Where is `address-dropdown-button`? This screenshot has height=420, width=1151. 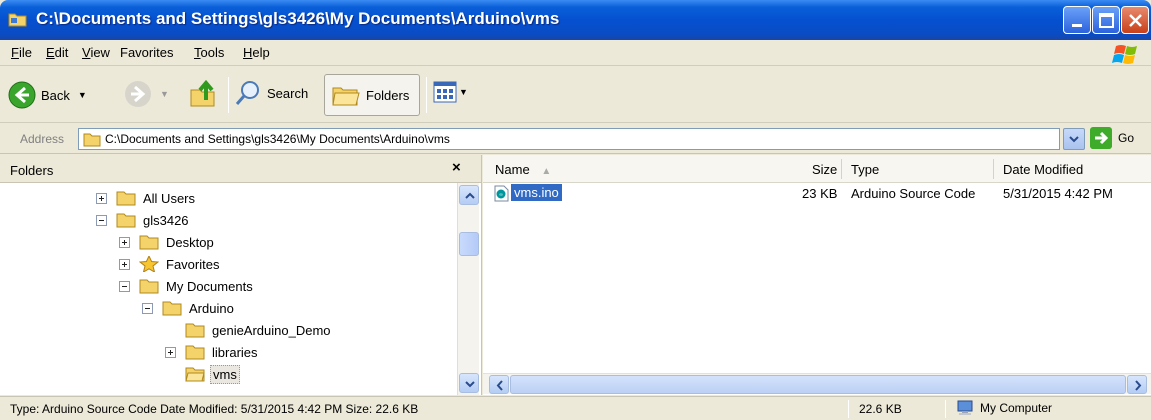
address-dropdown-button is located at coordinates (1074, 139).